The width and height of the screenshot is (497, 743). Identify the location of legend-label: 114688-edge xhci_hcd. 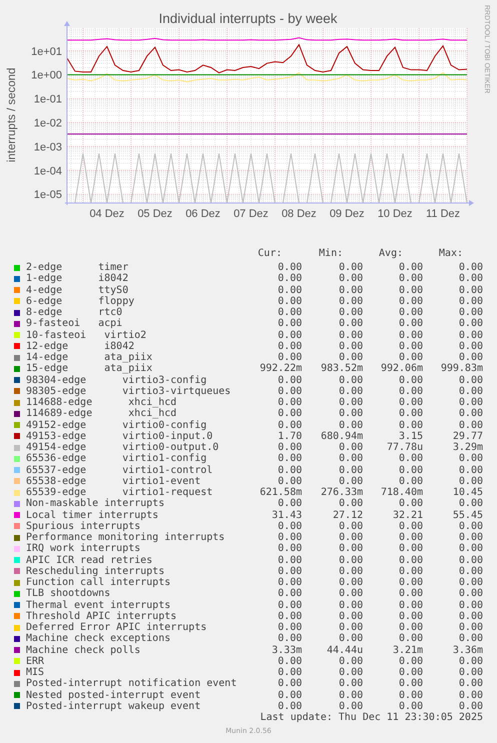
(101, 402).